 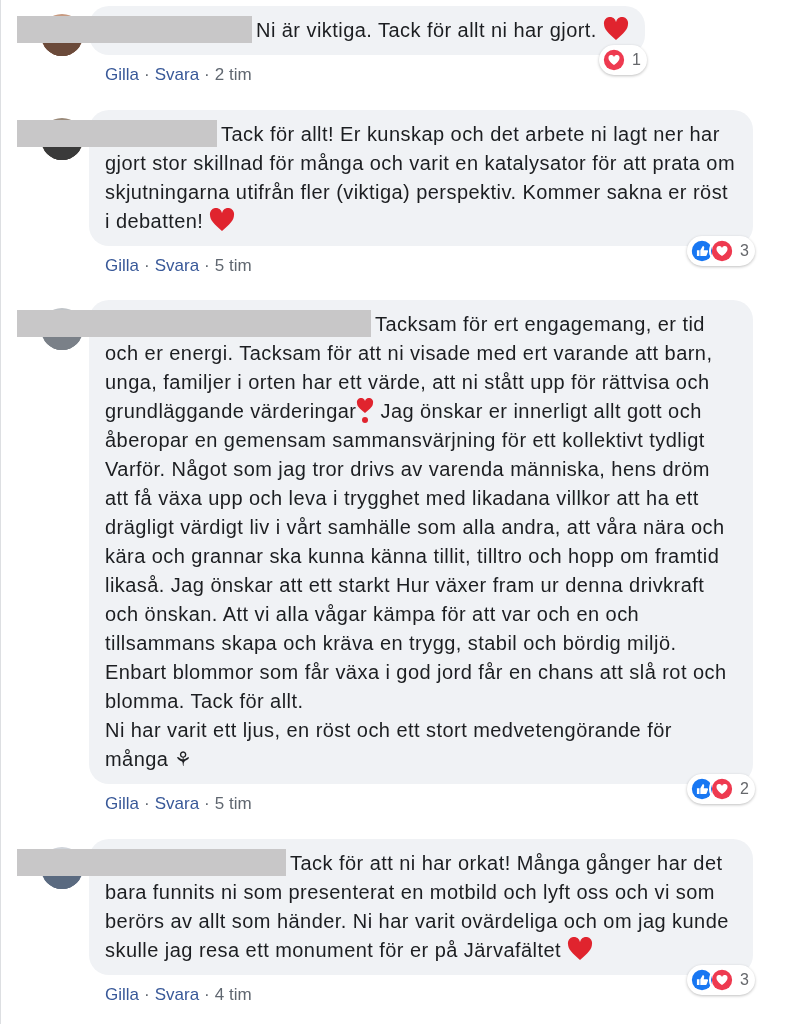 I want to click on reaction-badge: 1, so click(x=623, y=60).